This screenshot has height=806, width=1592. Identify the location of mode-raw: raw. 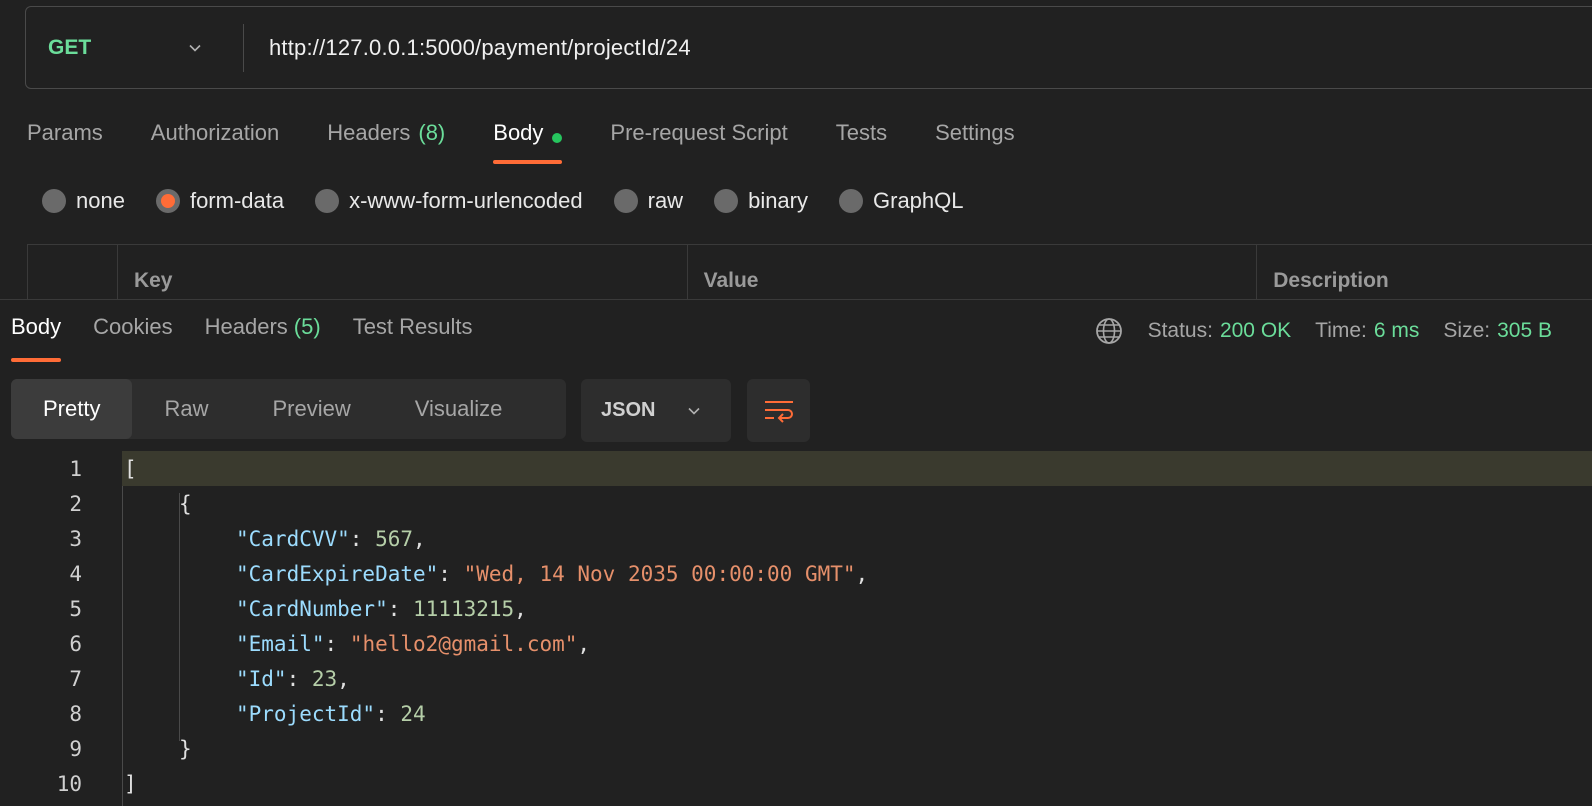
(648, 201).